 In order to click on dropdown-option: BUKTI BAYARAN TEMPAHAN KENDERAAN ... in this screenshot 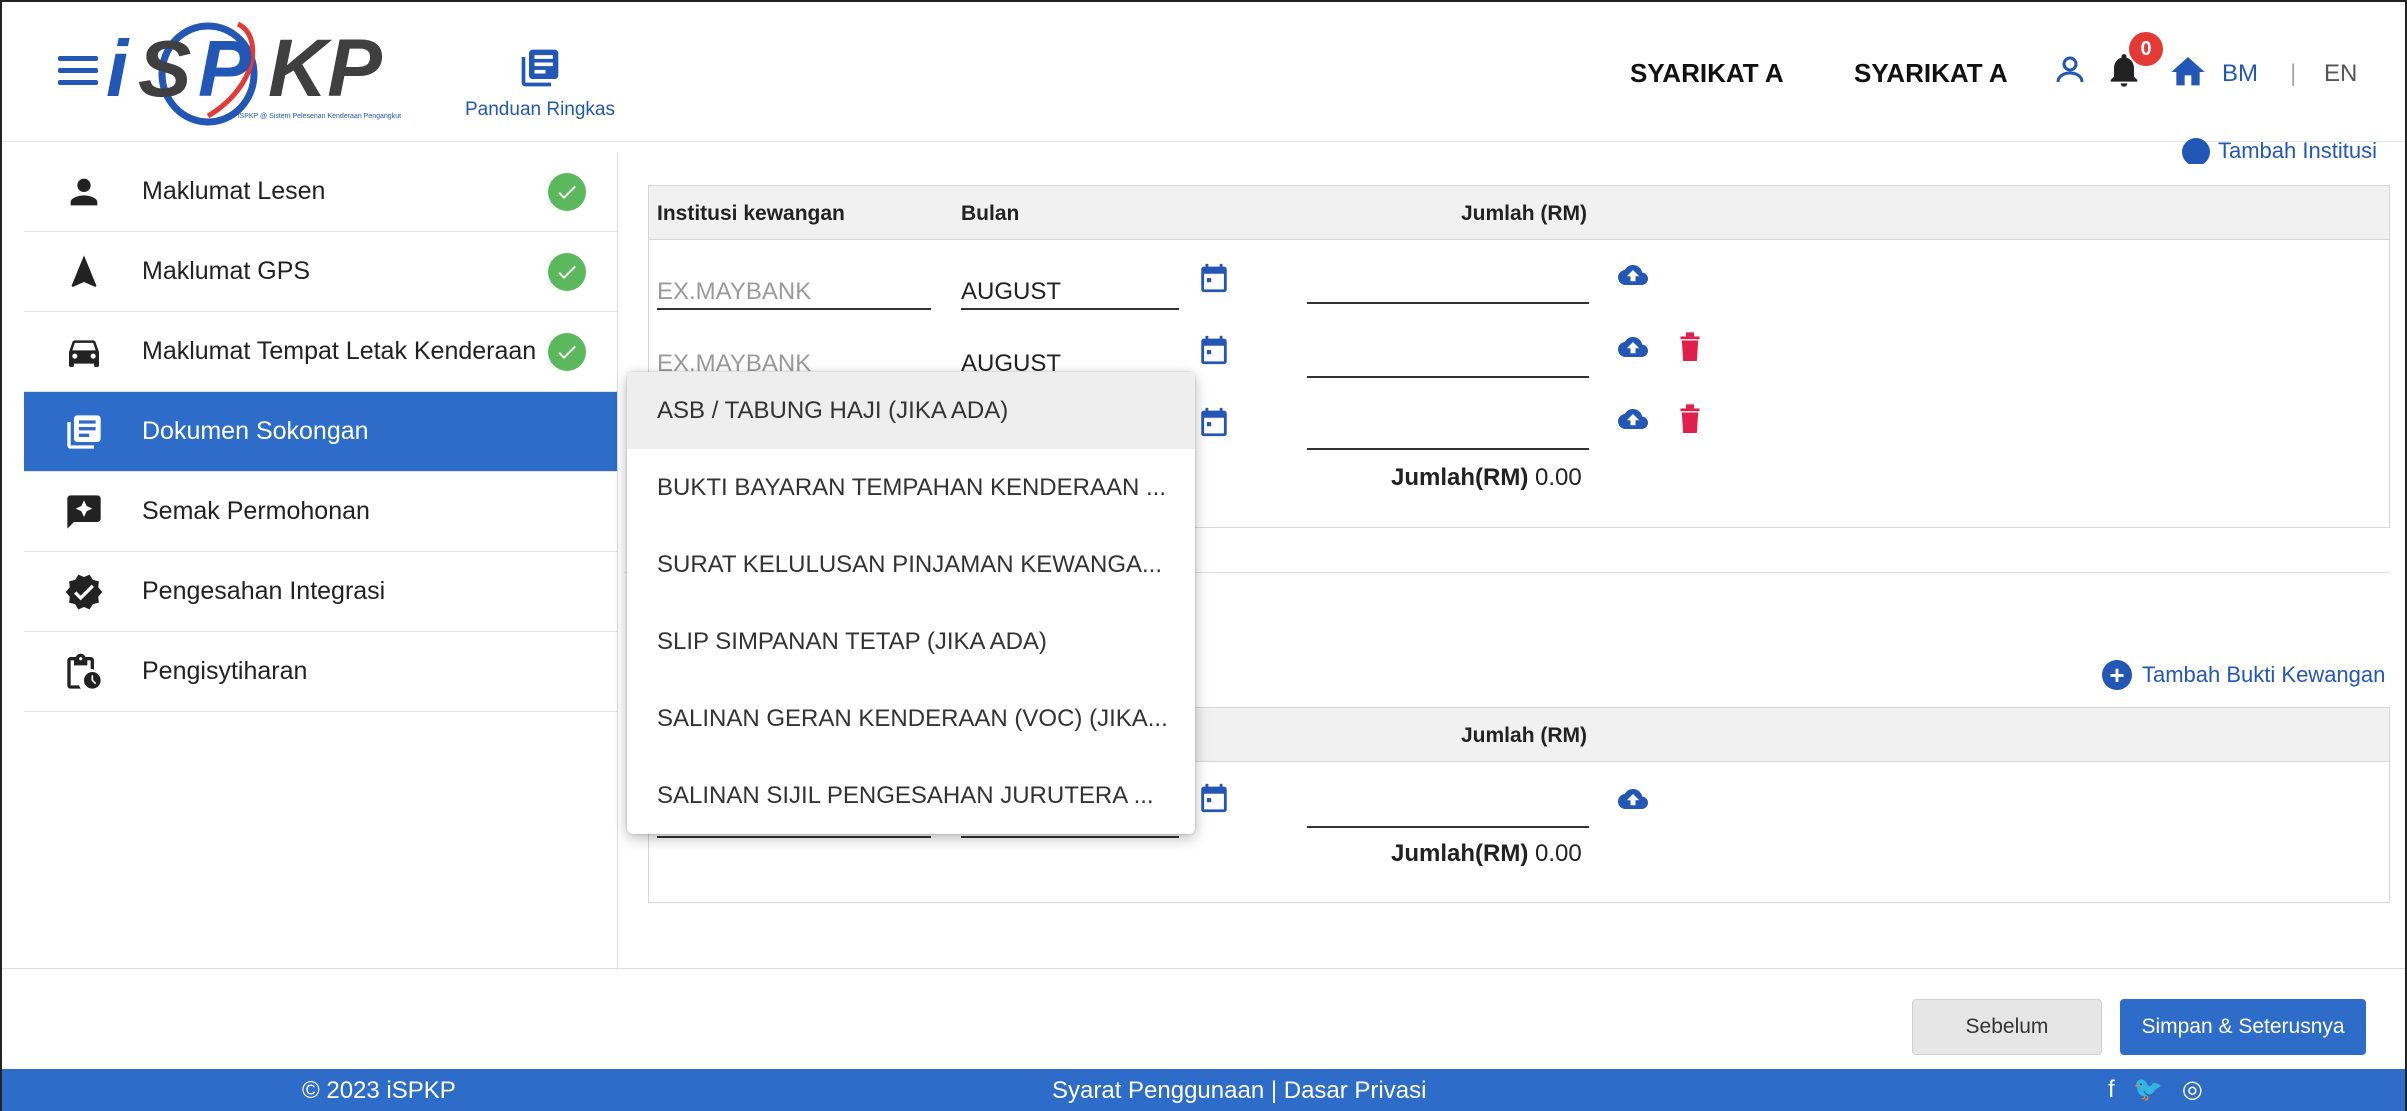, I will do `click(911, 487)`.